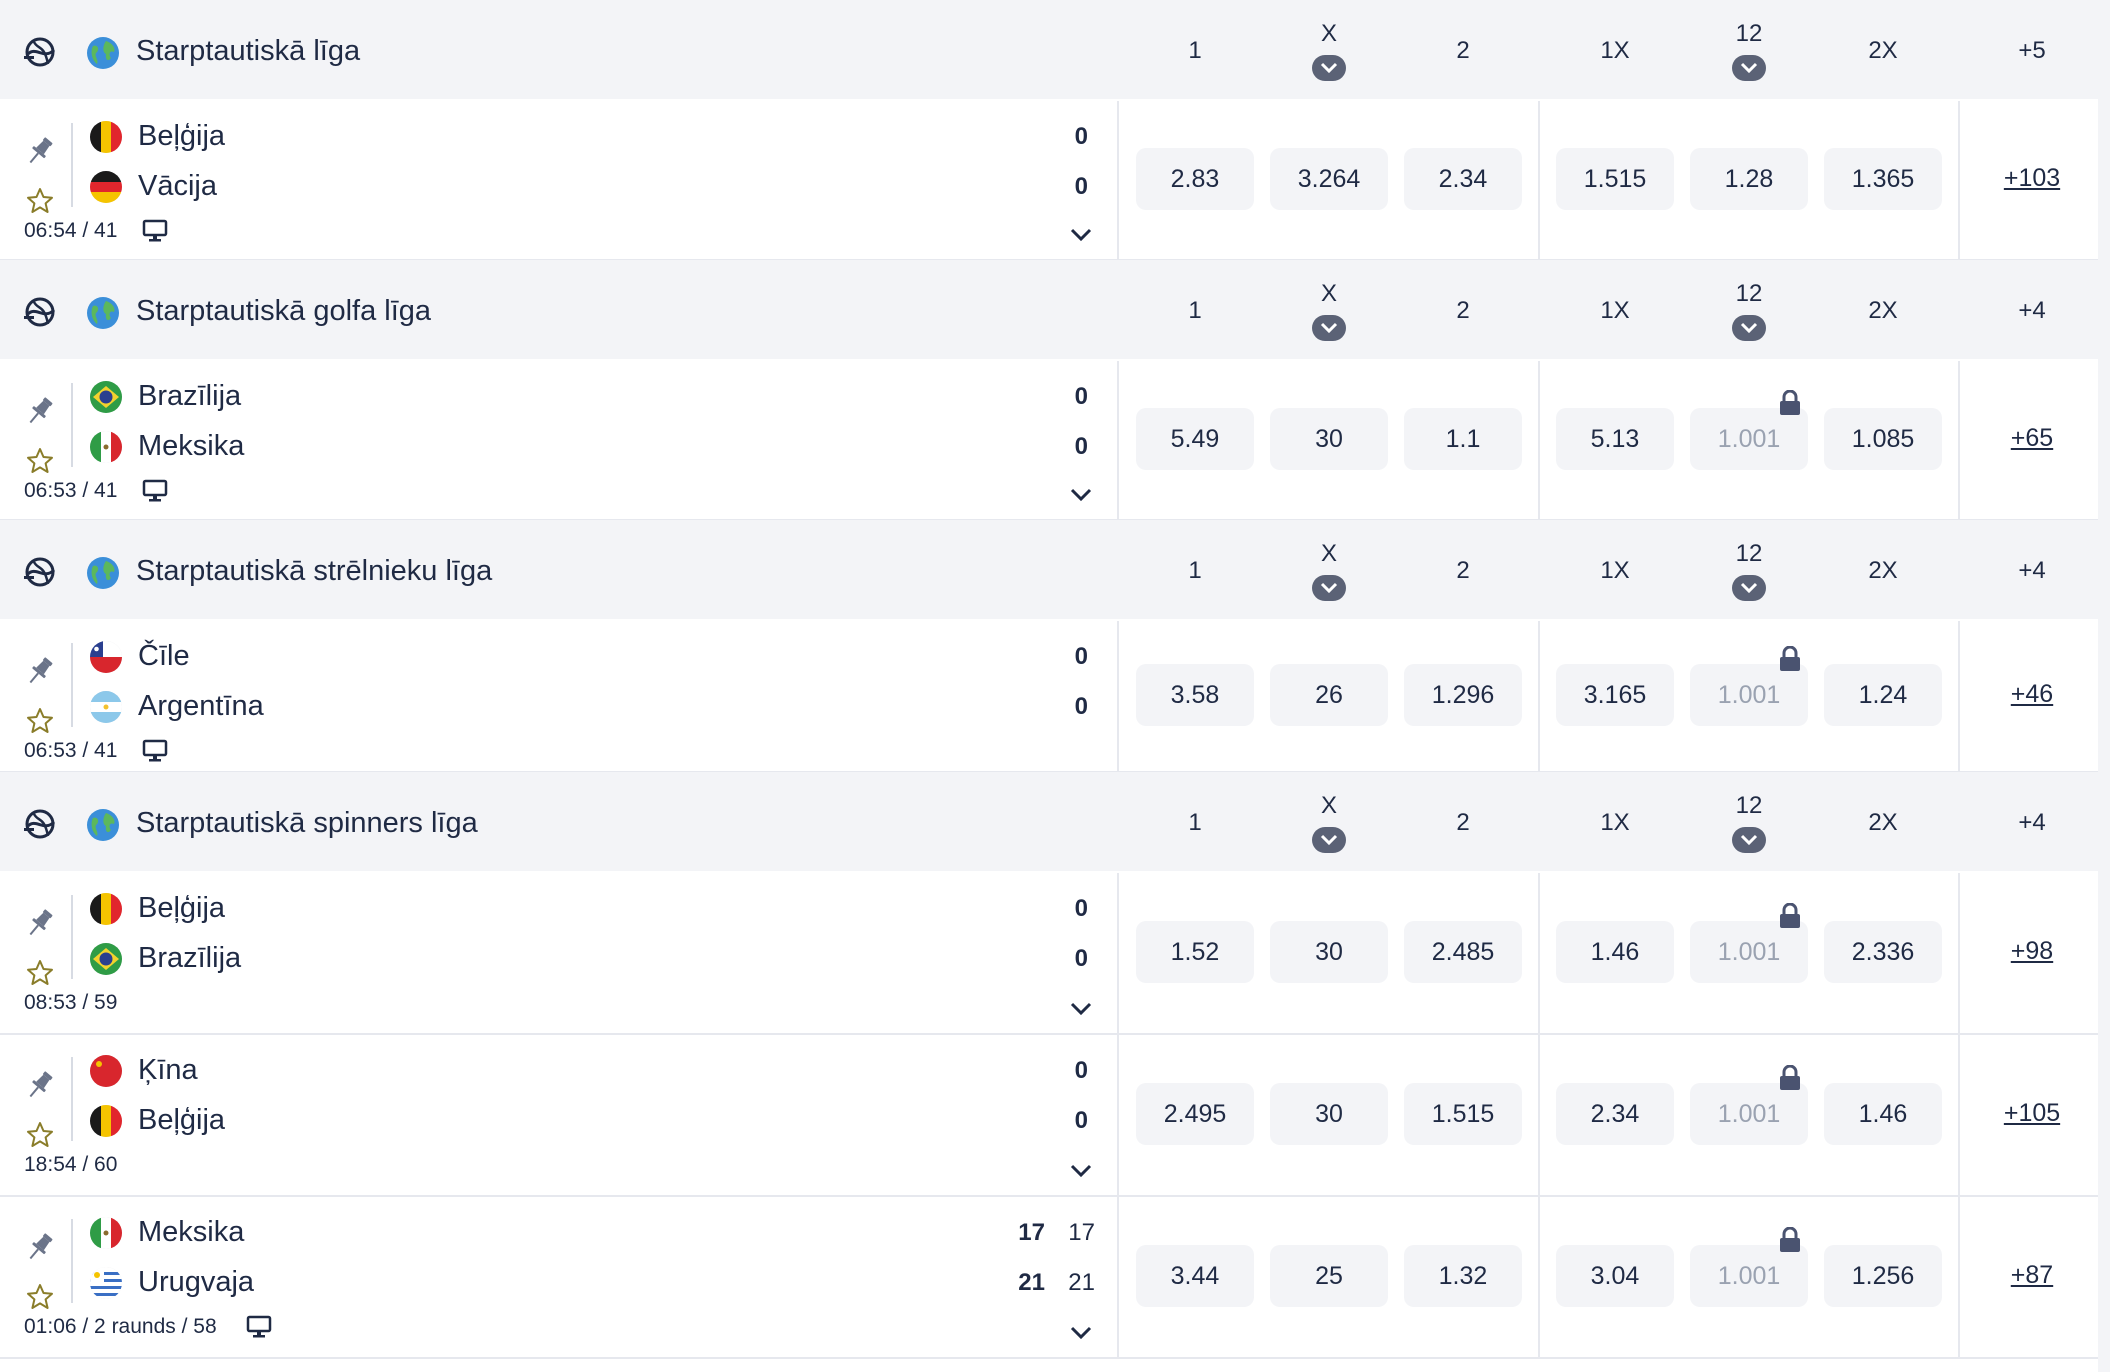  Describe the element at coordinates (283, 311) in the screenshot. I see `league-name: Starptautiskā golfa līga` at that location.